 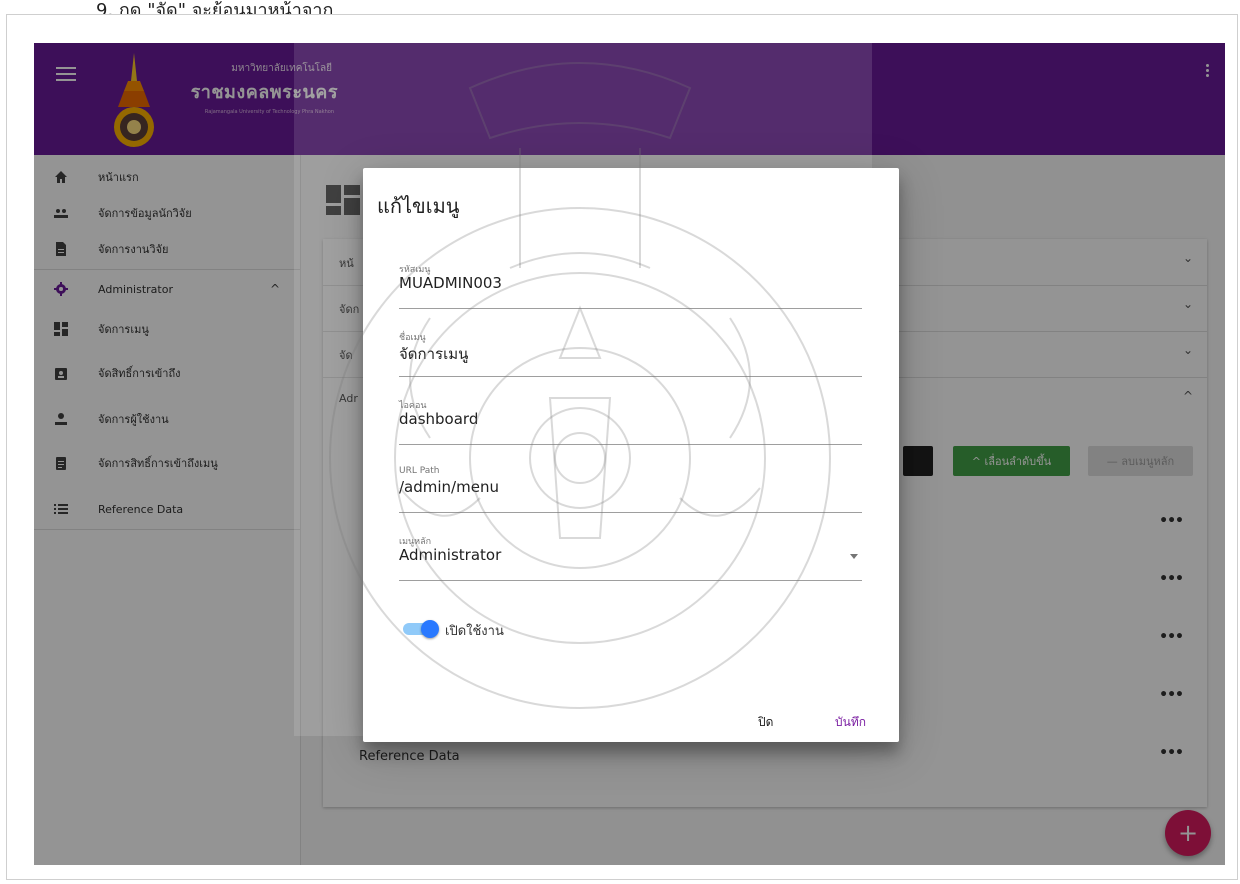 I want to click on field-value: จัดการเมนู, so click(x=433, y=354).